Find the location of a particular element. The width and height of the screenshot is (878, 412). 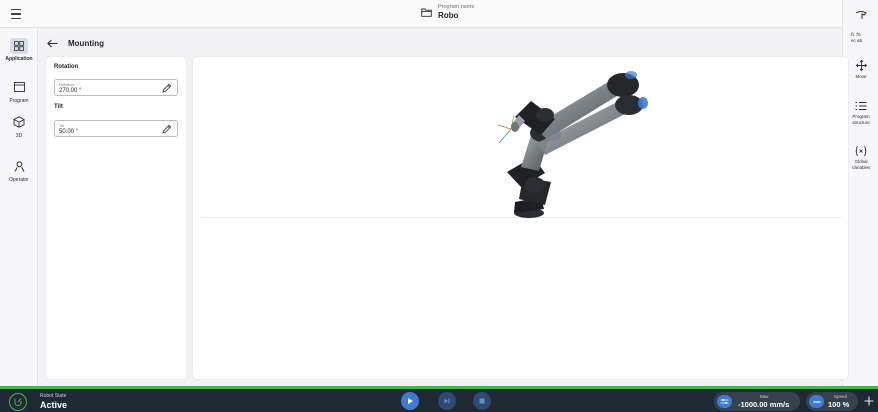

nav-item-3d: 3D is located at coordinates (19, 127).